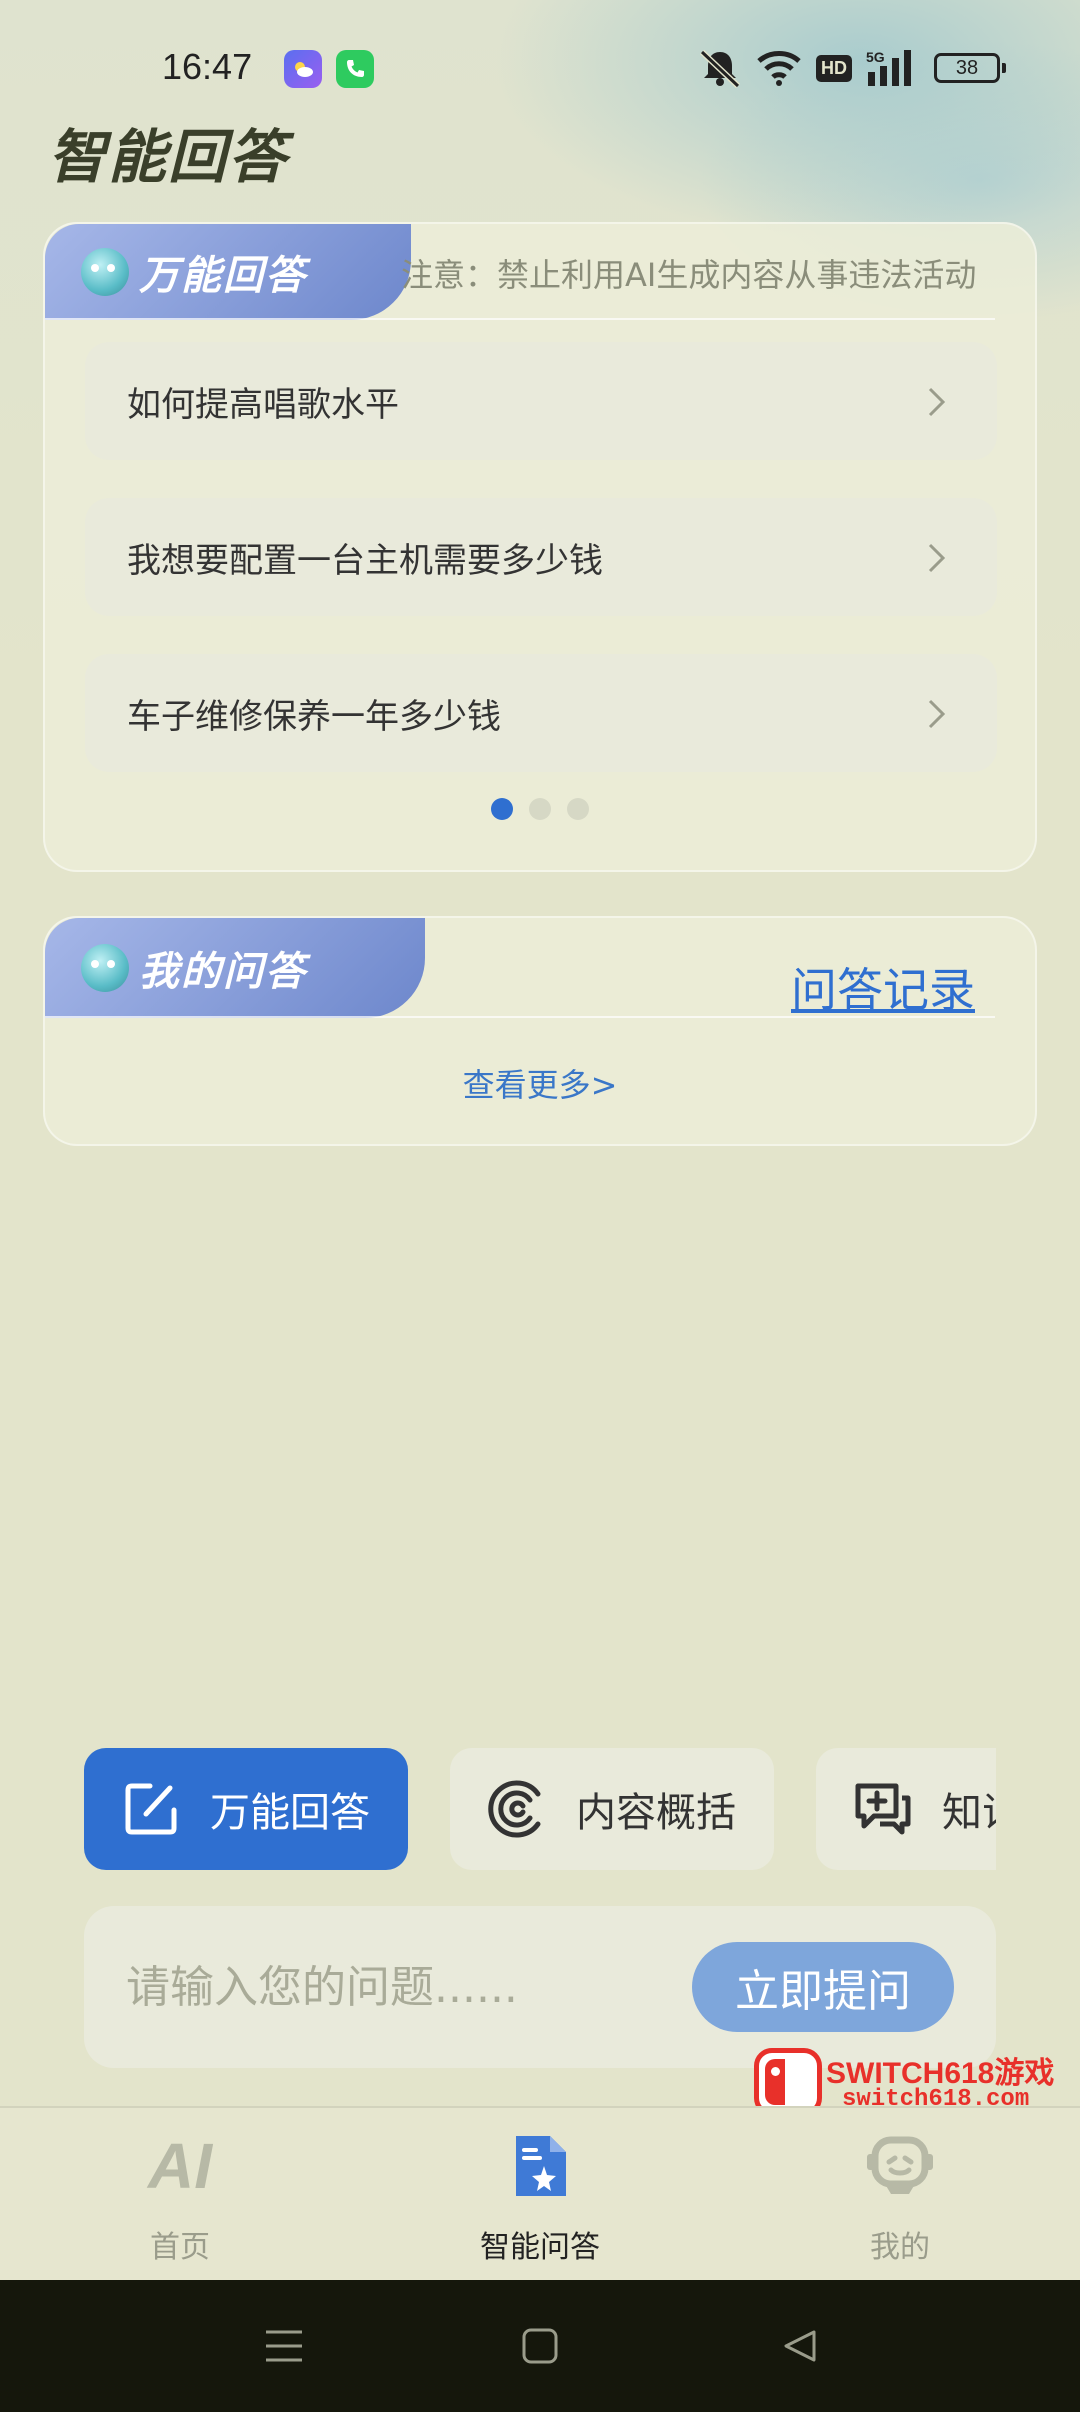  Describe the element at coordinates (151, 1809) in the screenshot. I see `edit-icon` at that location.